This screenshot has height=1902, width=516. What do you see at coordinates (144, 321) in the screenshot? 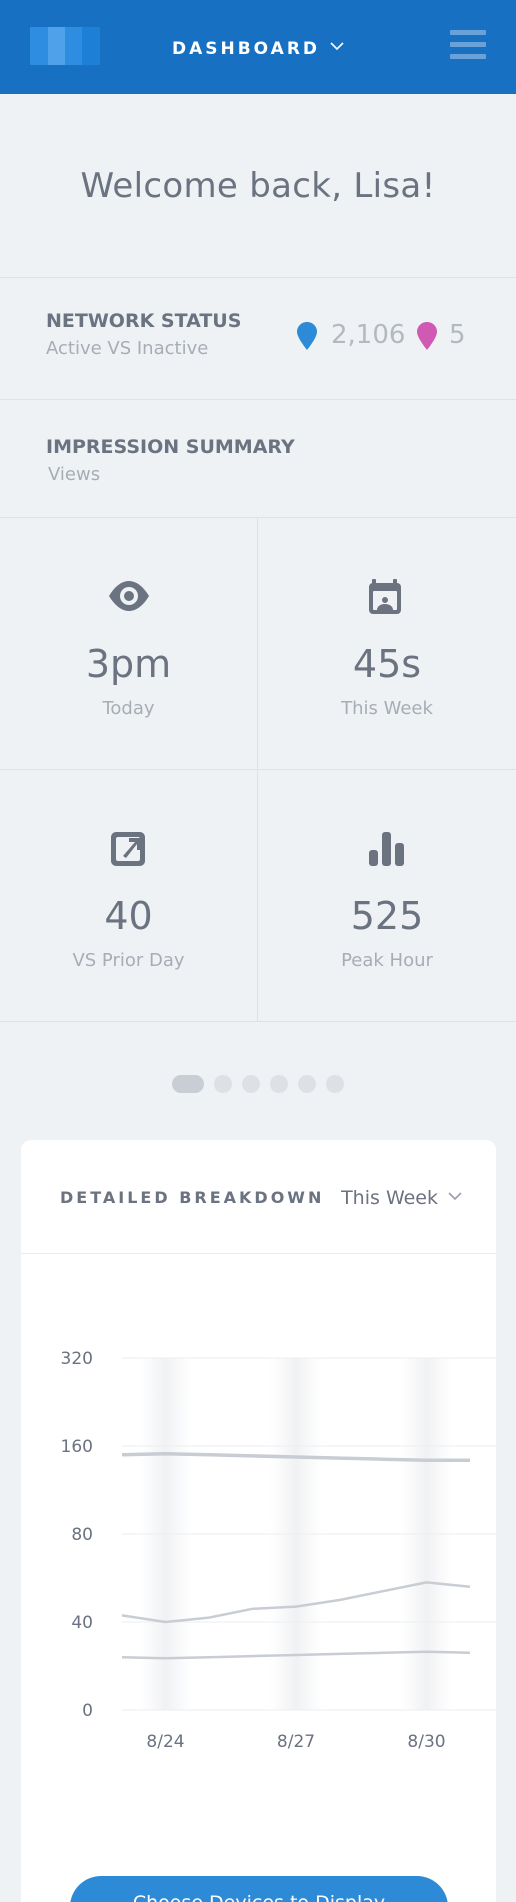
I see `network-status-title: NETWORK STATUS` at bounding box center [144, 321].